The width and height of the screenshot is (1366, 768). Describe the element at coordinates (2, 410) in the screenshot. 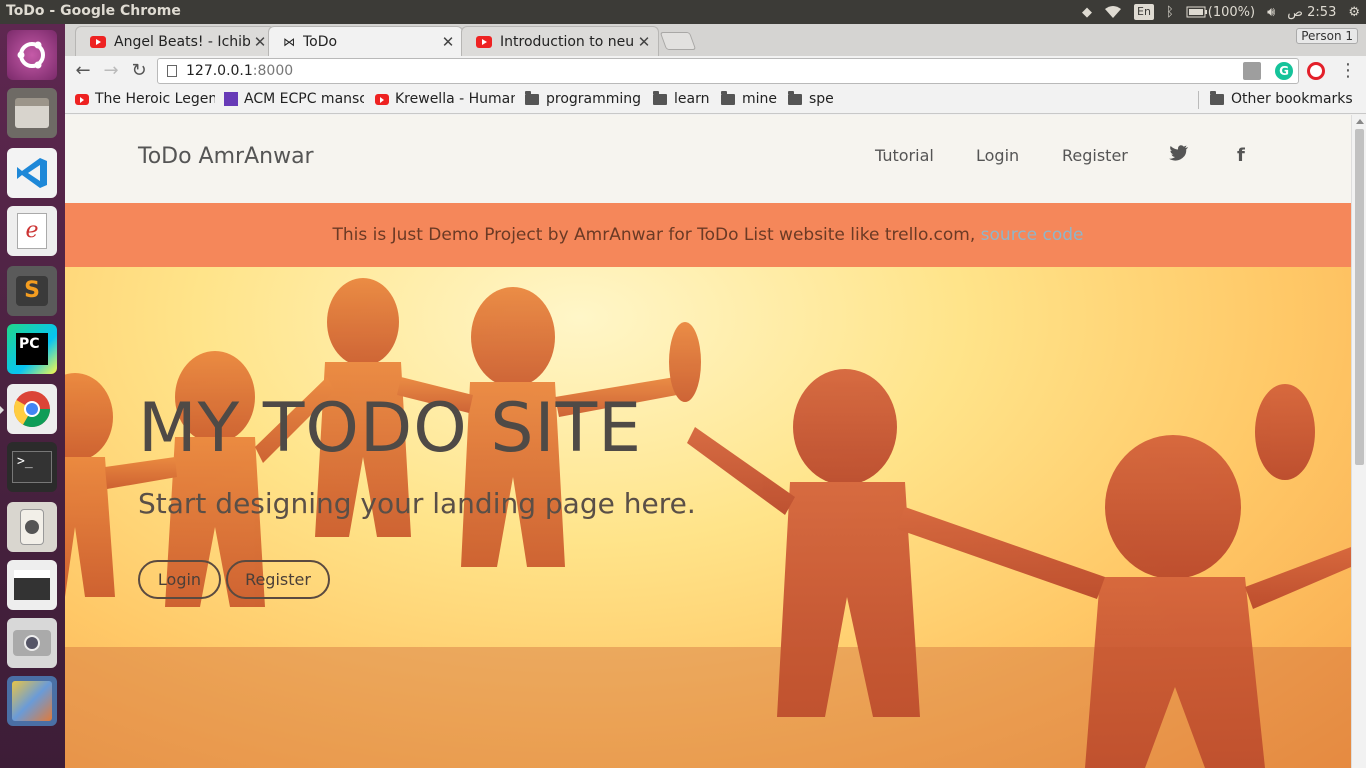

I see `chrome-running-indicator` at that location.